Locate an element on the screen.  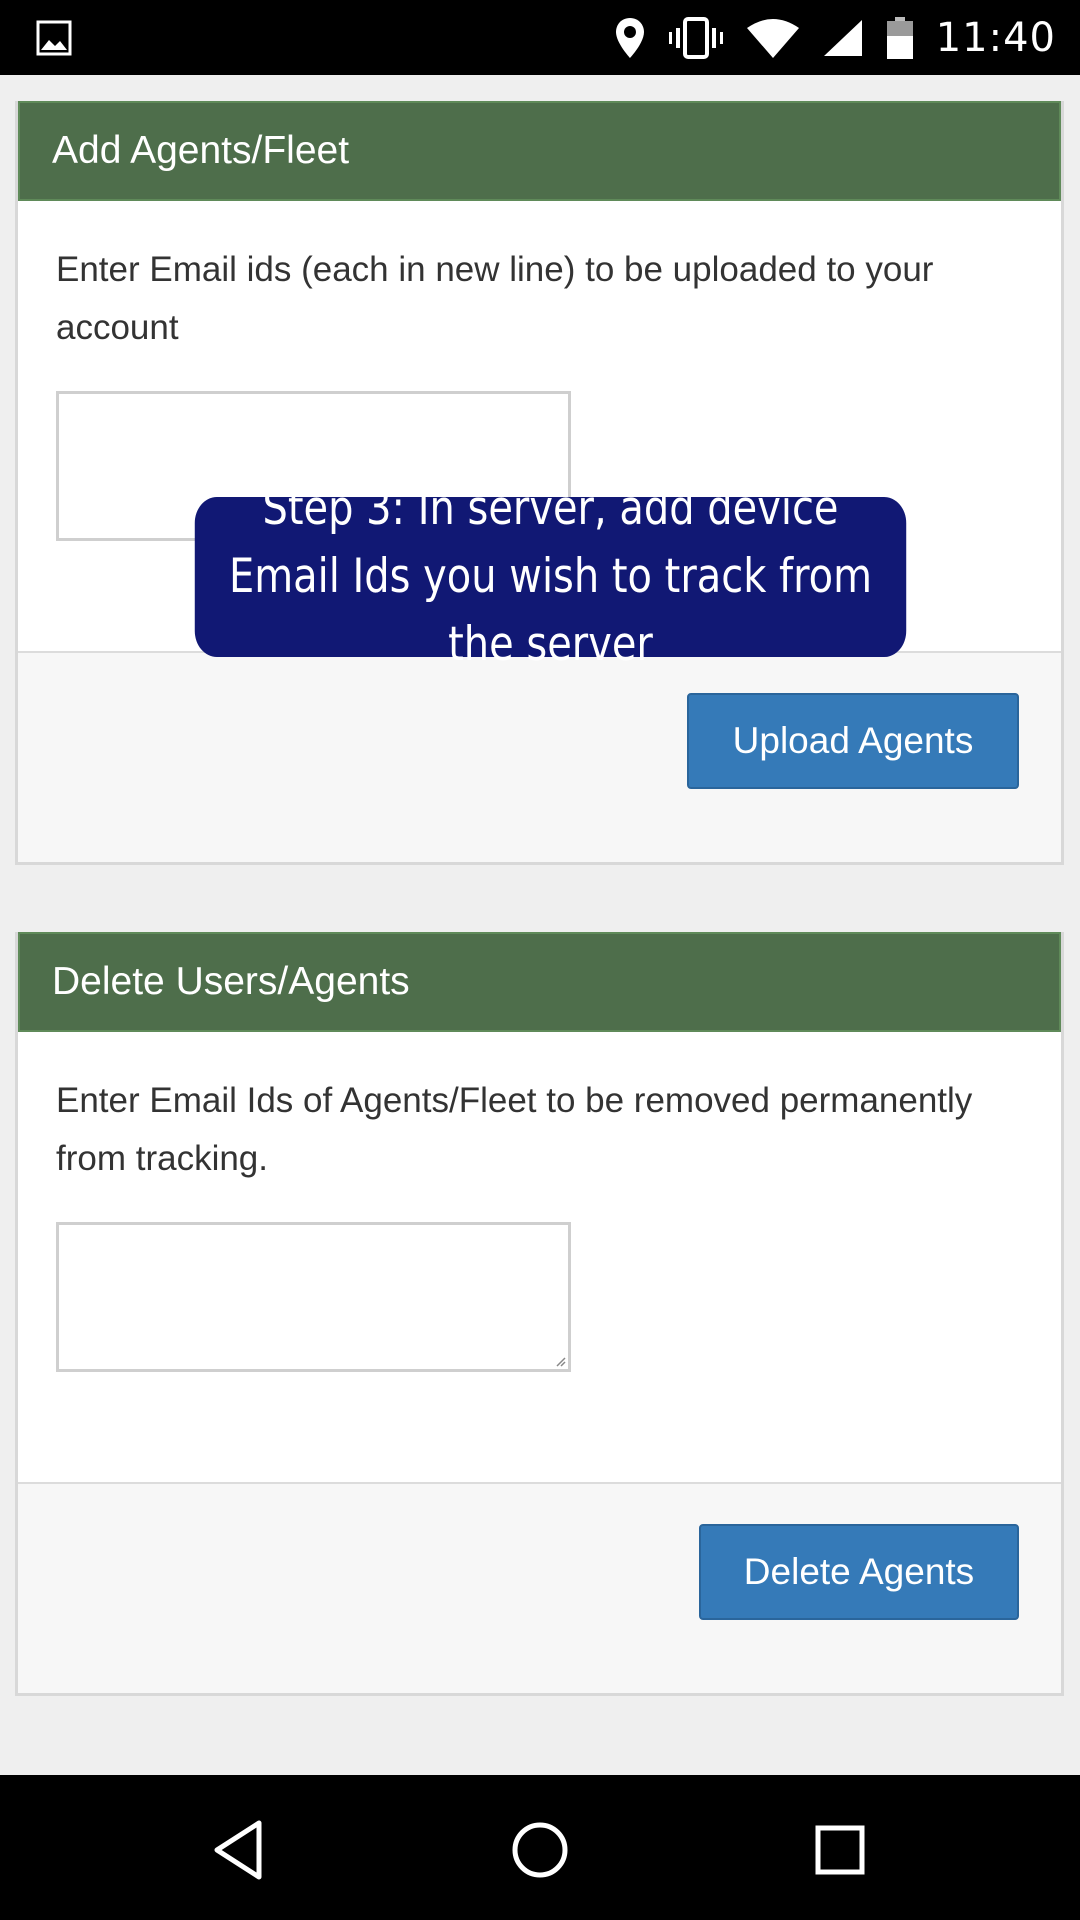
delete-agents-button: Delete Agents is located at coordinates (859, 1572).